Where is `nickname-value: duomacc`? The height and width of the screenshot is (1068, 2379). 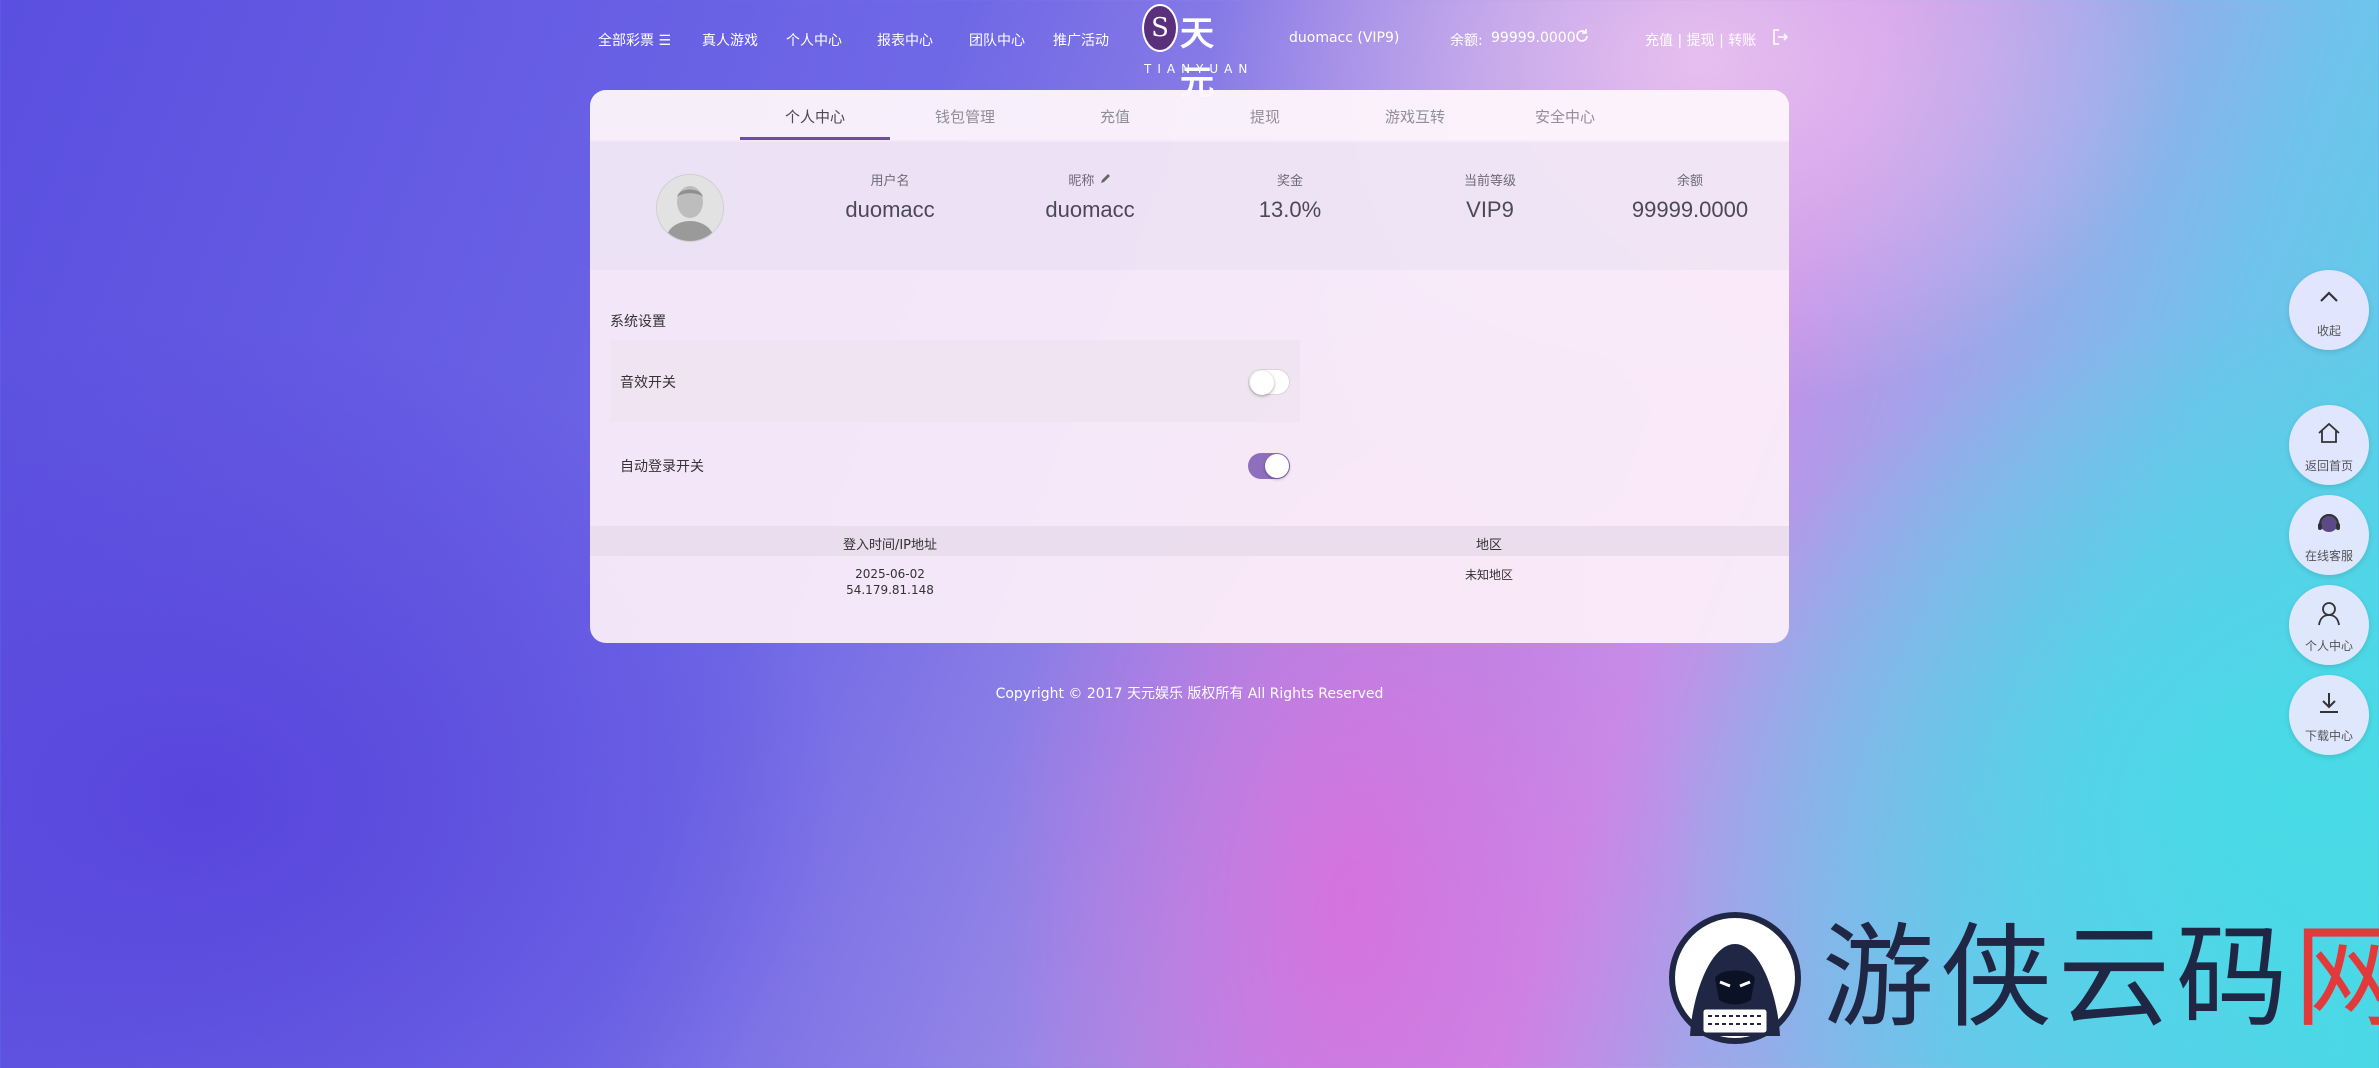 nickname-value: duomacc is located at coordinates (1090, 209).